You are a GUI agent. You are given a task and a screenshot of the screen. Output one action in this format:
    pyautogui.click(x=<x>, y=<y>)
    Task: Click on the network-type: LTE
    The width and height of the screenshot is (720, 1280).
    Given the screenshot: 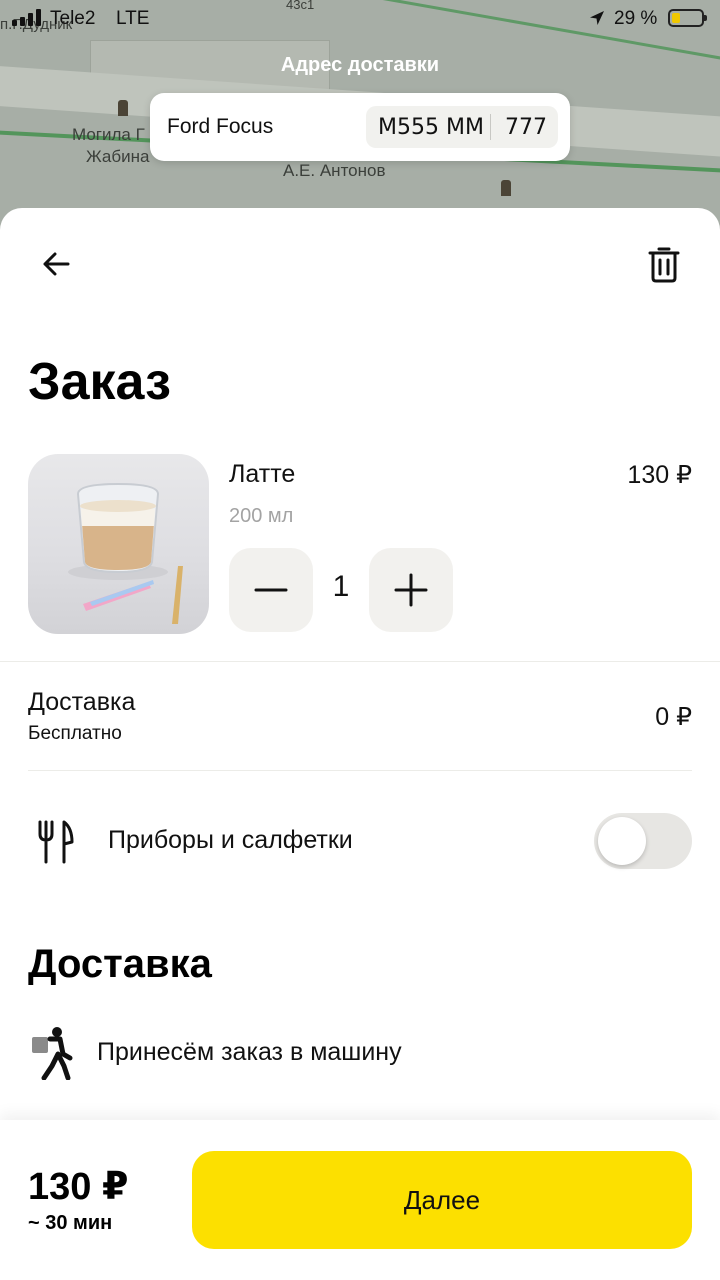 What is the action you would take?
    pyautogui.click(x=133, y=18)
    